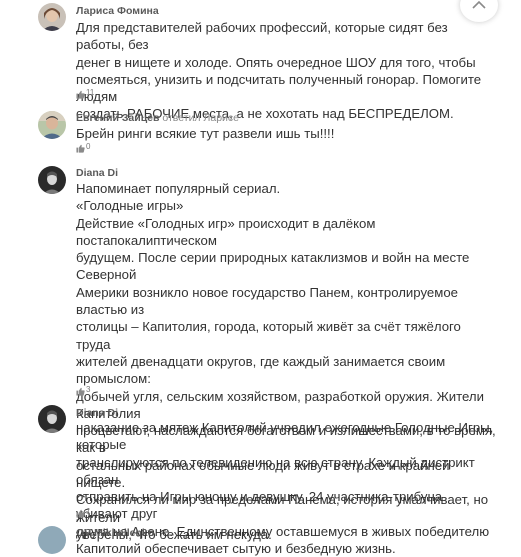 This screenshot has width=521, height=557. I want to click on like-button: 11, so click(85, 94).